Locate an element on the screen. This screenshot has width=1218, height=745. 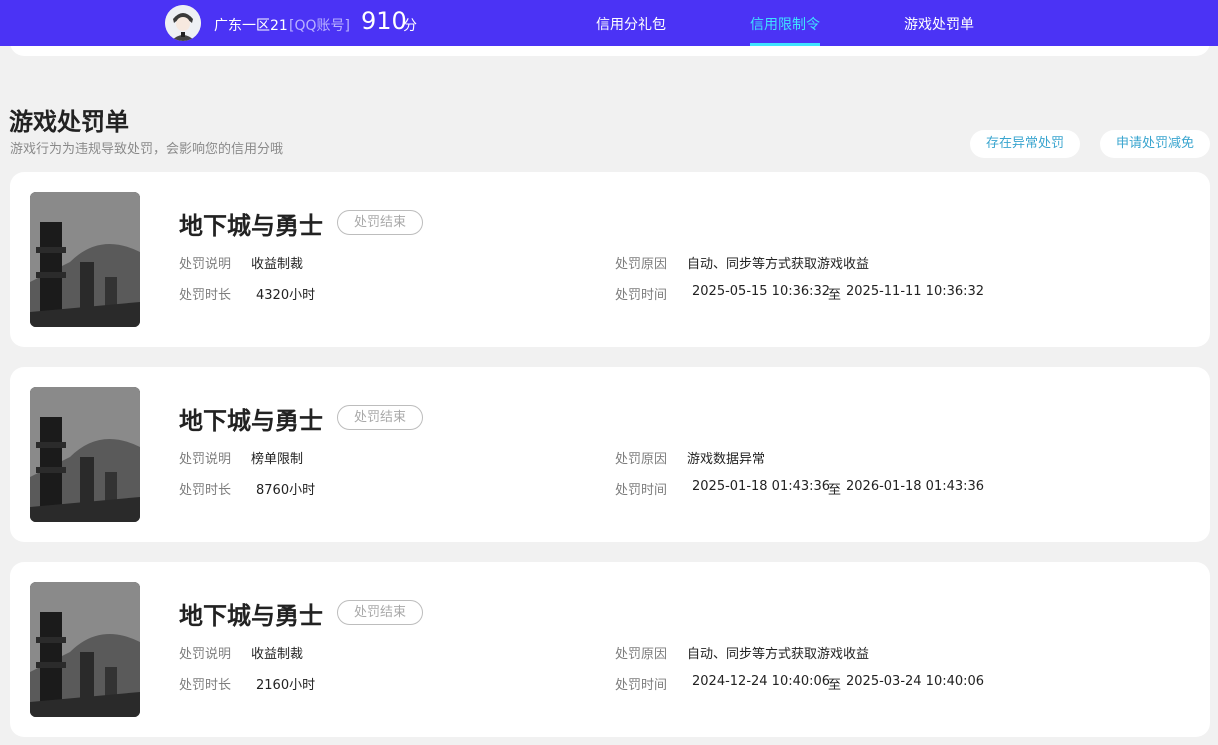
avatar-icon is located at coordinates (183, 23).